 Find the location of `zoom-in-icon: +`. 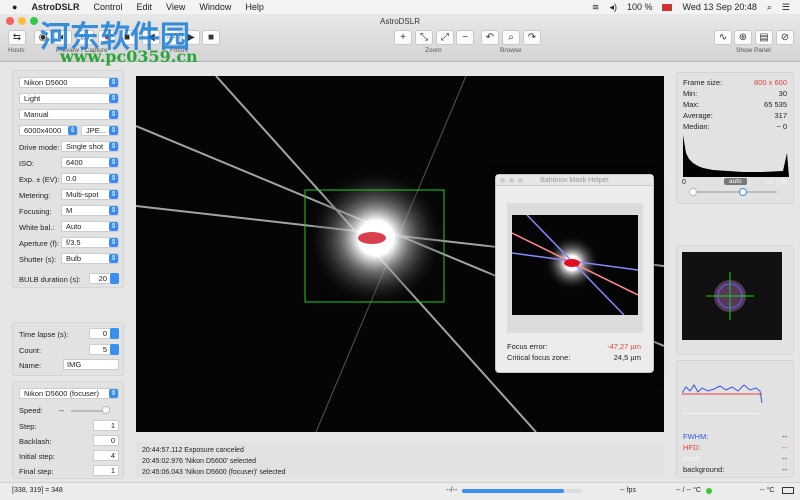

zoom-in-icon: + is located at coordinates (403, 37).